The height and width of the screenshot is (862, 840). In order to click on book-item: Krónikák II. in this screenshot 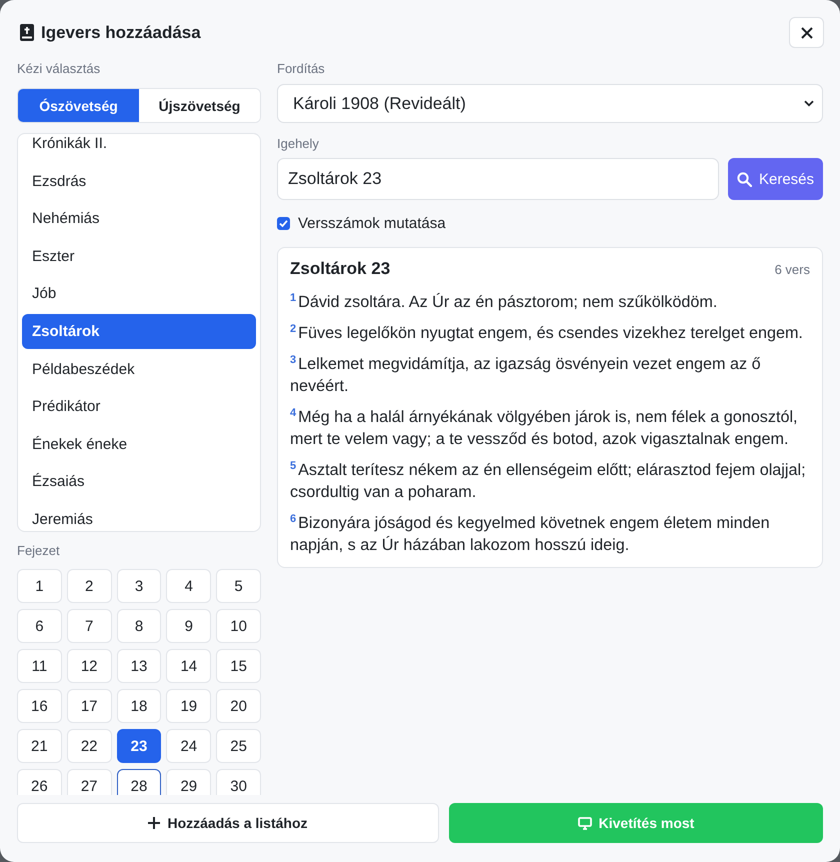, I will do `click(139, 147)`.